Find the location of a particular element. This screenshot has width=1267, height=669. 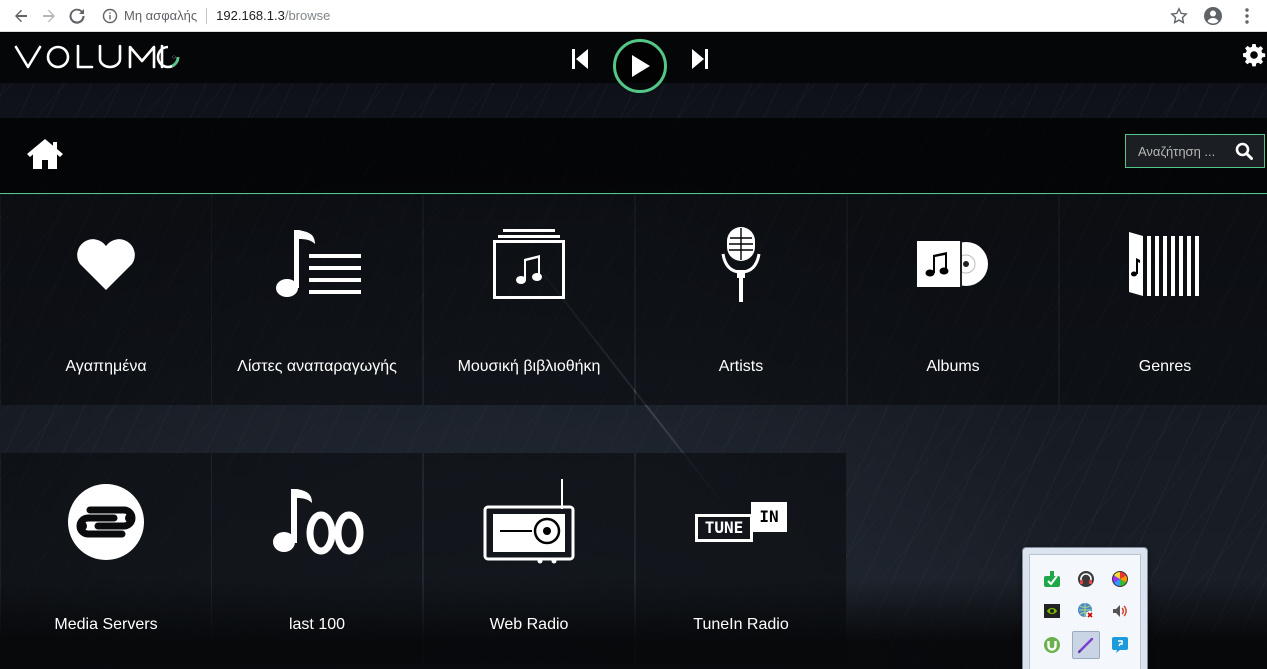

browser-toolbar: Μη ασφαλής 192.168.1.3/browse is located at coordinates (633, 16).